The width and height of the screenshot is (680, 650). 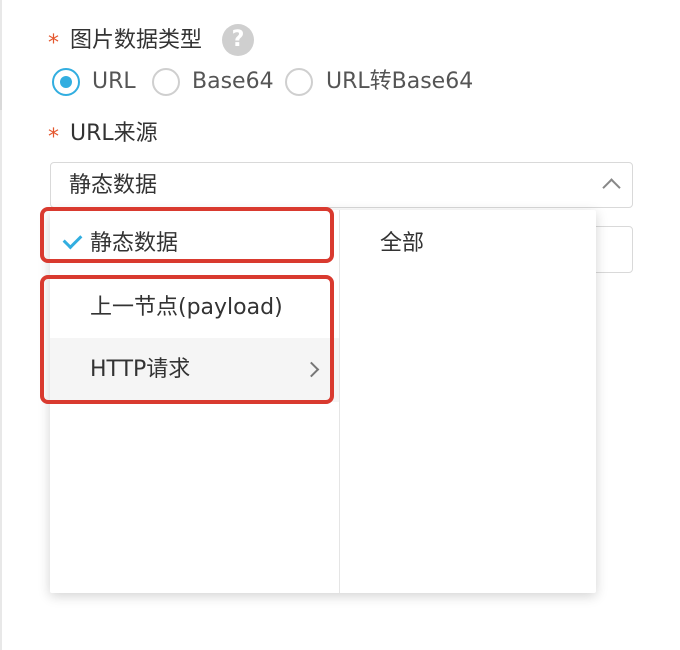 I want to click on highlight-box-options, so click(x=187, y=339).